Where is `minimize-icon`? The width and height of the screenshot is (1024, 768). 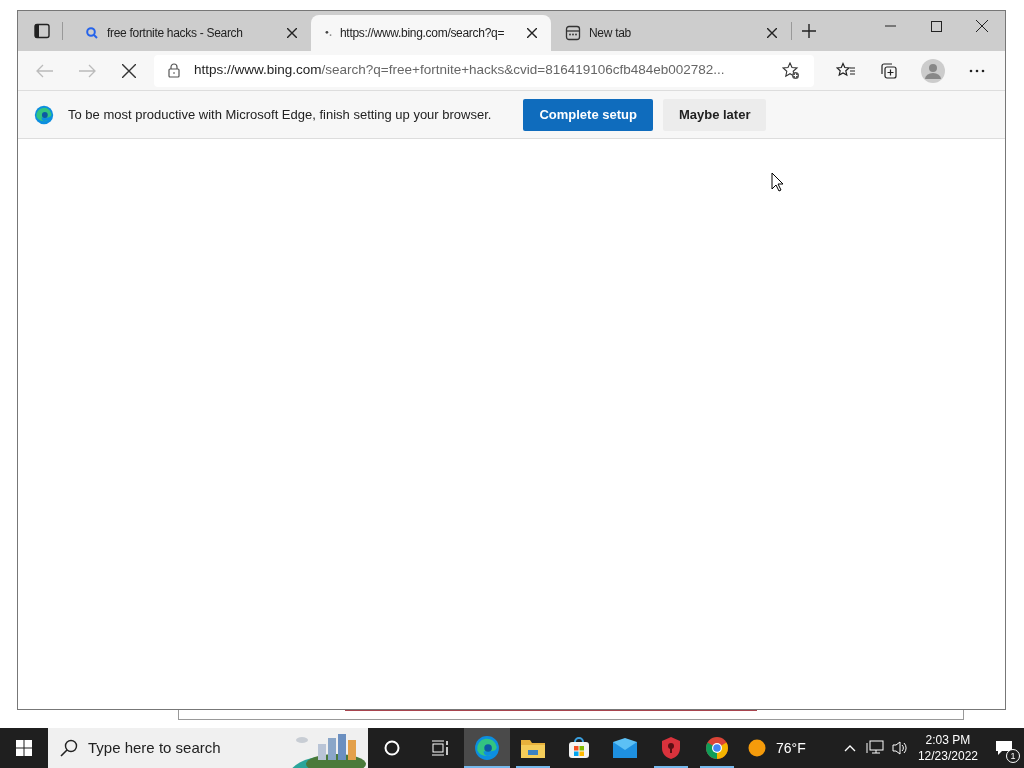 minimize-icon is located at coordinates (890, 26).